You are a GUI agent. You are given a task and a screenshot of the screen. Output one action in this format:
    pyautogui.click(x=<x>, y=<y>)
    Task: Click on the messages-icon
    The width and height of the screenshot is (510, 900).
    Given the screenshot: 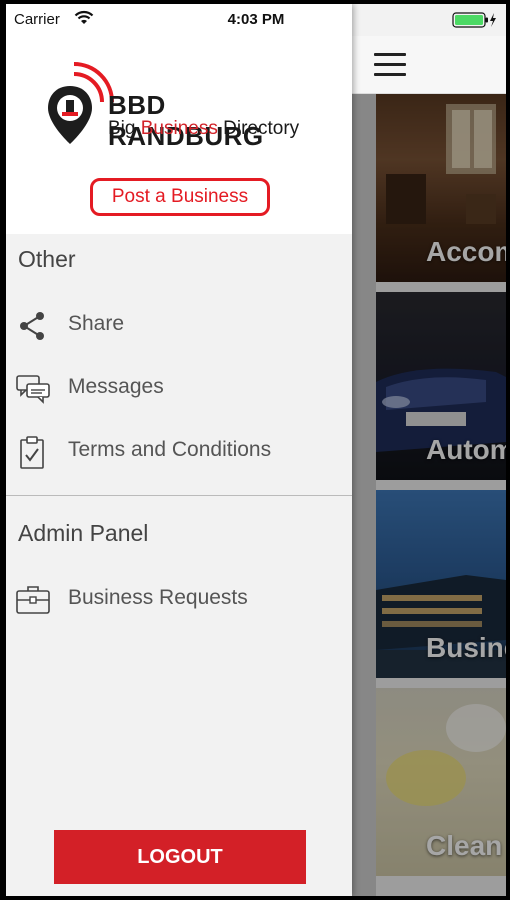 What is the action you would take?
    pyautogui.click(x=33, y=389)
    